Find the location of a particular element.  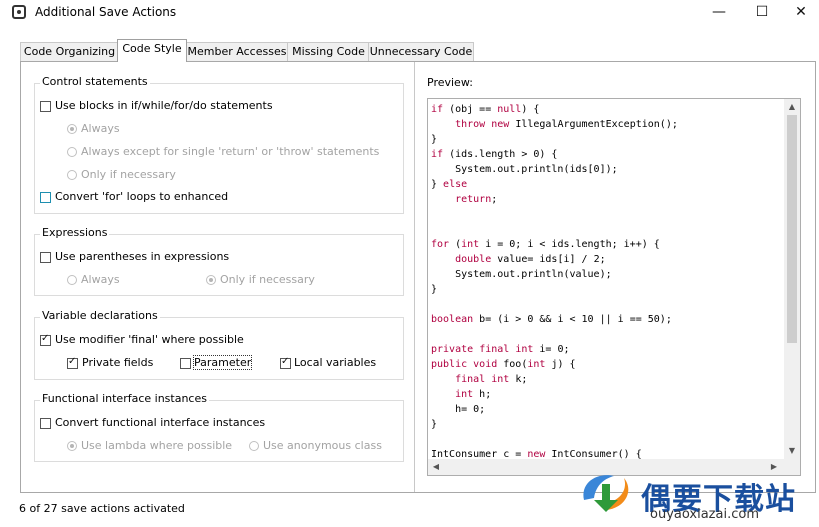

tab-unnecessary-code: Unnecessary Code is located at coordinates (421, 51).